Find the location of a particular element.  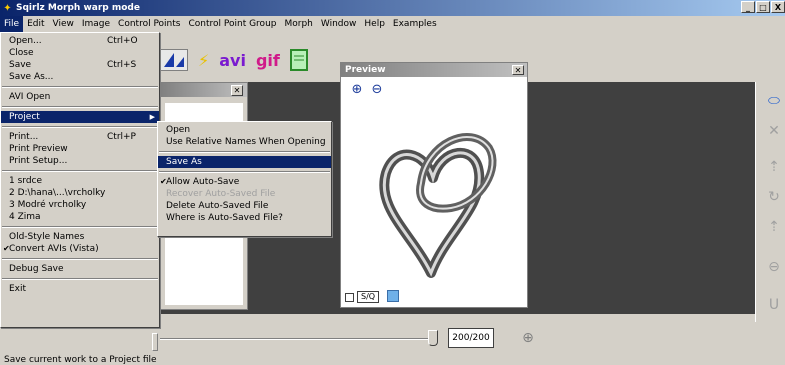

menu-item-convert-avis: ✔ Convert AVIs (Vista) is located at coordinates (80, 249).